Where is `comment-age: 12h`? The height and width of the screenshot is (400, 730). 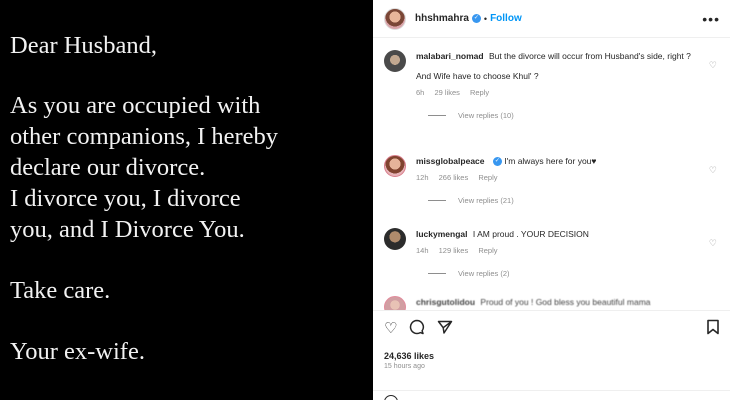
comment-age: 12h is located at coordinates (422, 177).